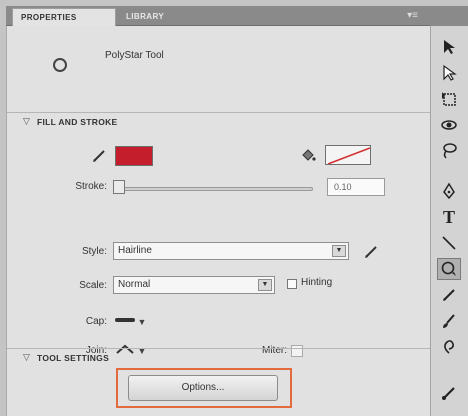  Describe the element at coordinates (134, 284) in the screenshot. I see `scale-select-value: Normal` at that location.